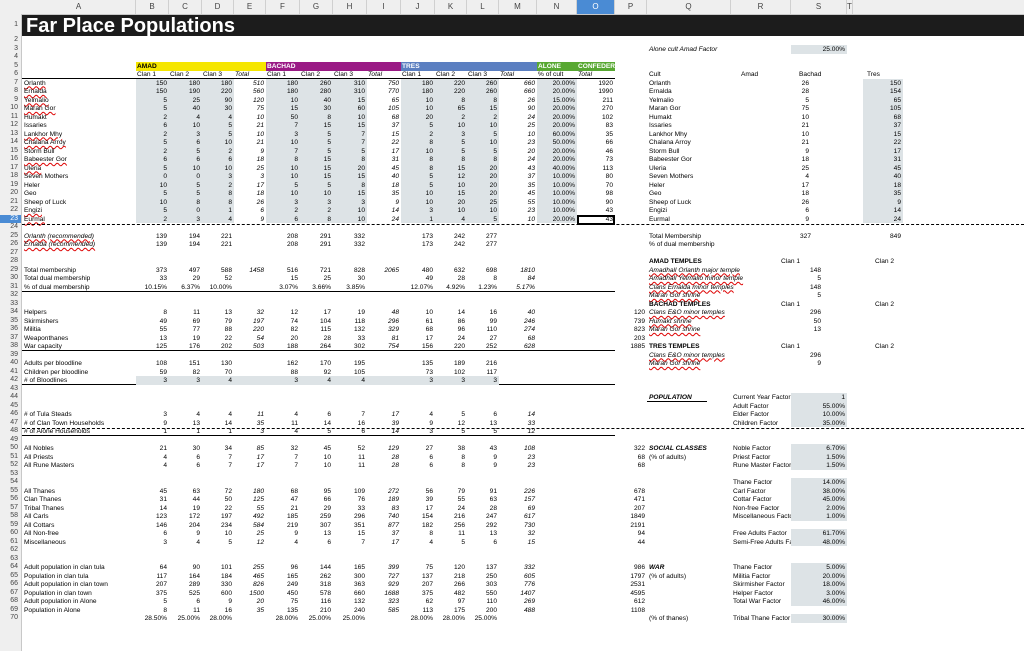 Image resolution: width=1024 pixels, height=651 pixels. I want to click on row-header-8: 8, so click(10, 91).